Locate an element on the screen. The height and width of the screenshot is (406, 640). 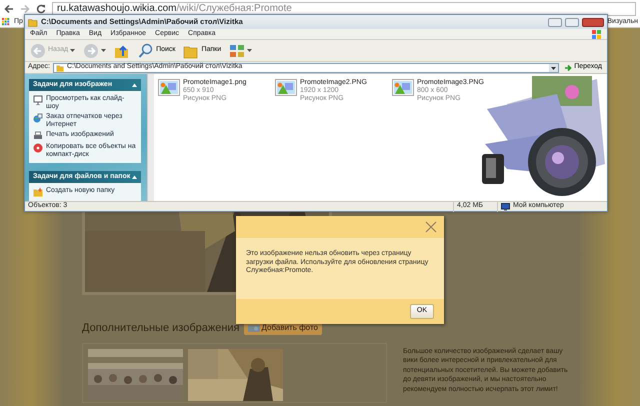
section-heading: Дополнительные изображения is located at coordinates (161, 328).